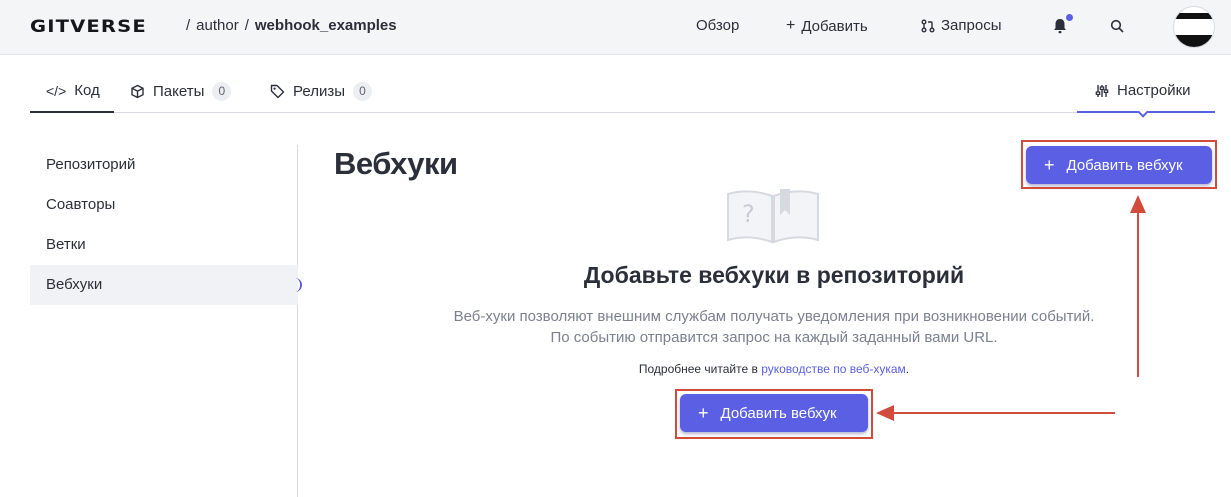  I want to click on annotation-arrows, so click(1011, 308).